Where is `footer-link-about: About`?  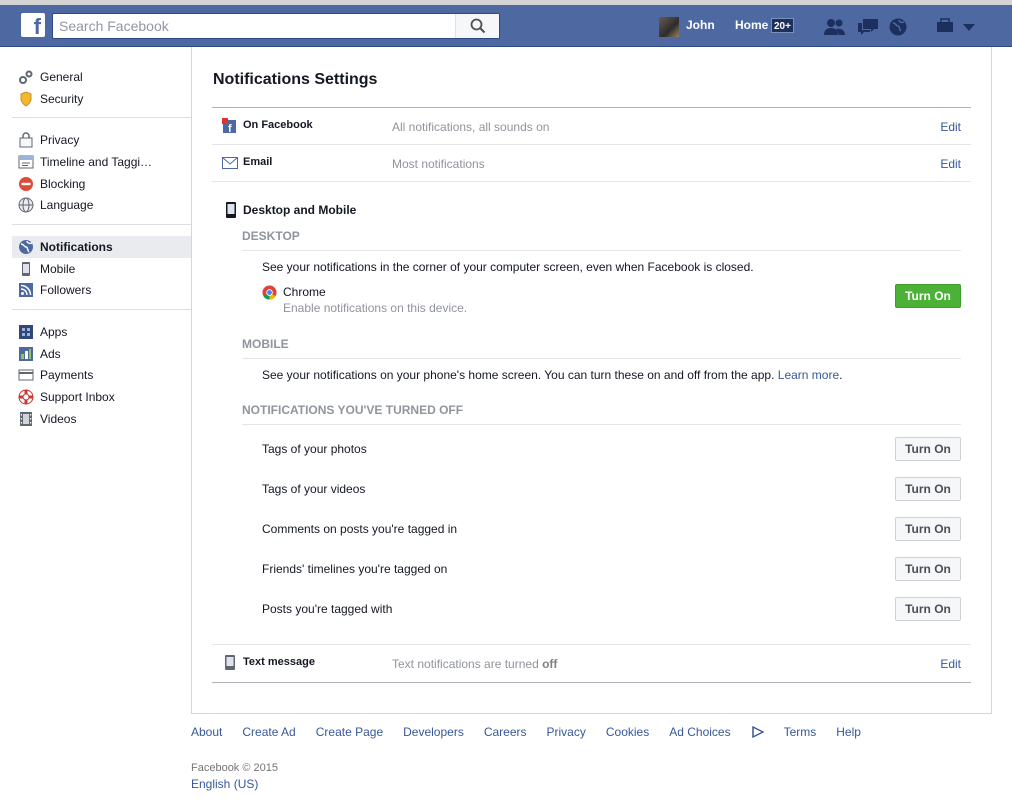 footer-link-about: About is located at coordinates (206, 732).